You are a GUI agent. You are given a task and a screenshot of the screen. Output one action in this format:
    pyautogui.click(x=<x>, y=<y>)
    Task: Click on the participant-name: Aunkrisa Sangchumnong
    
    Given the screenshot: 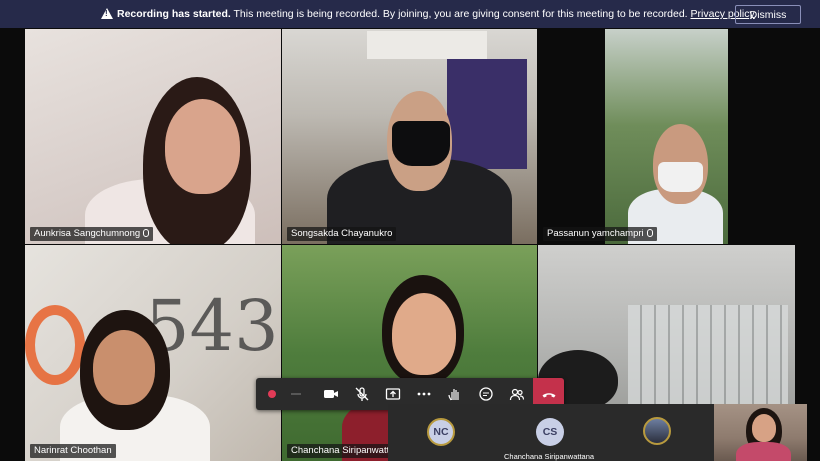 What is the action you would take?
    pyautogui.click(x=92, y=234)
    